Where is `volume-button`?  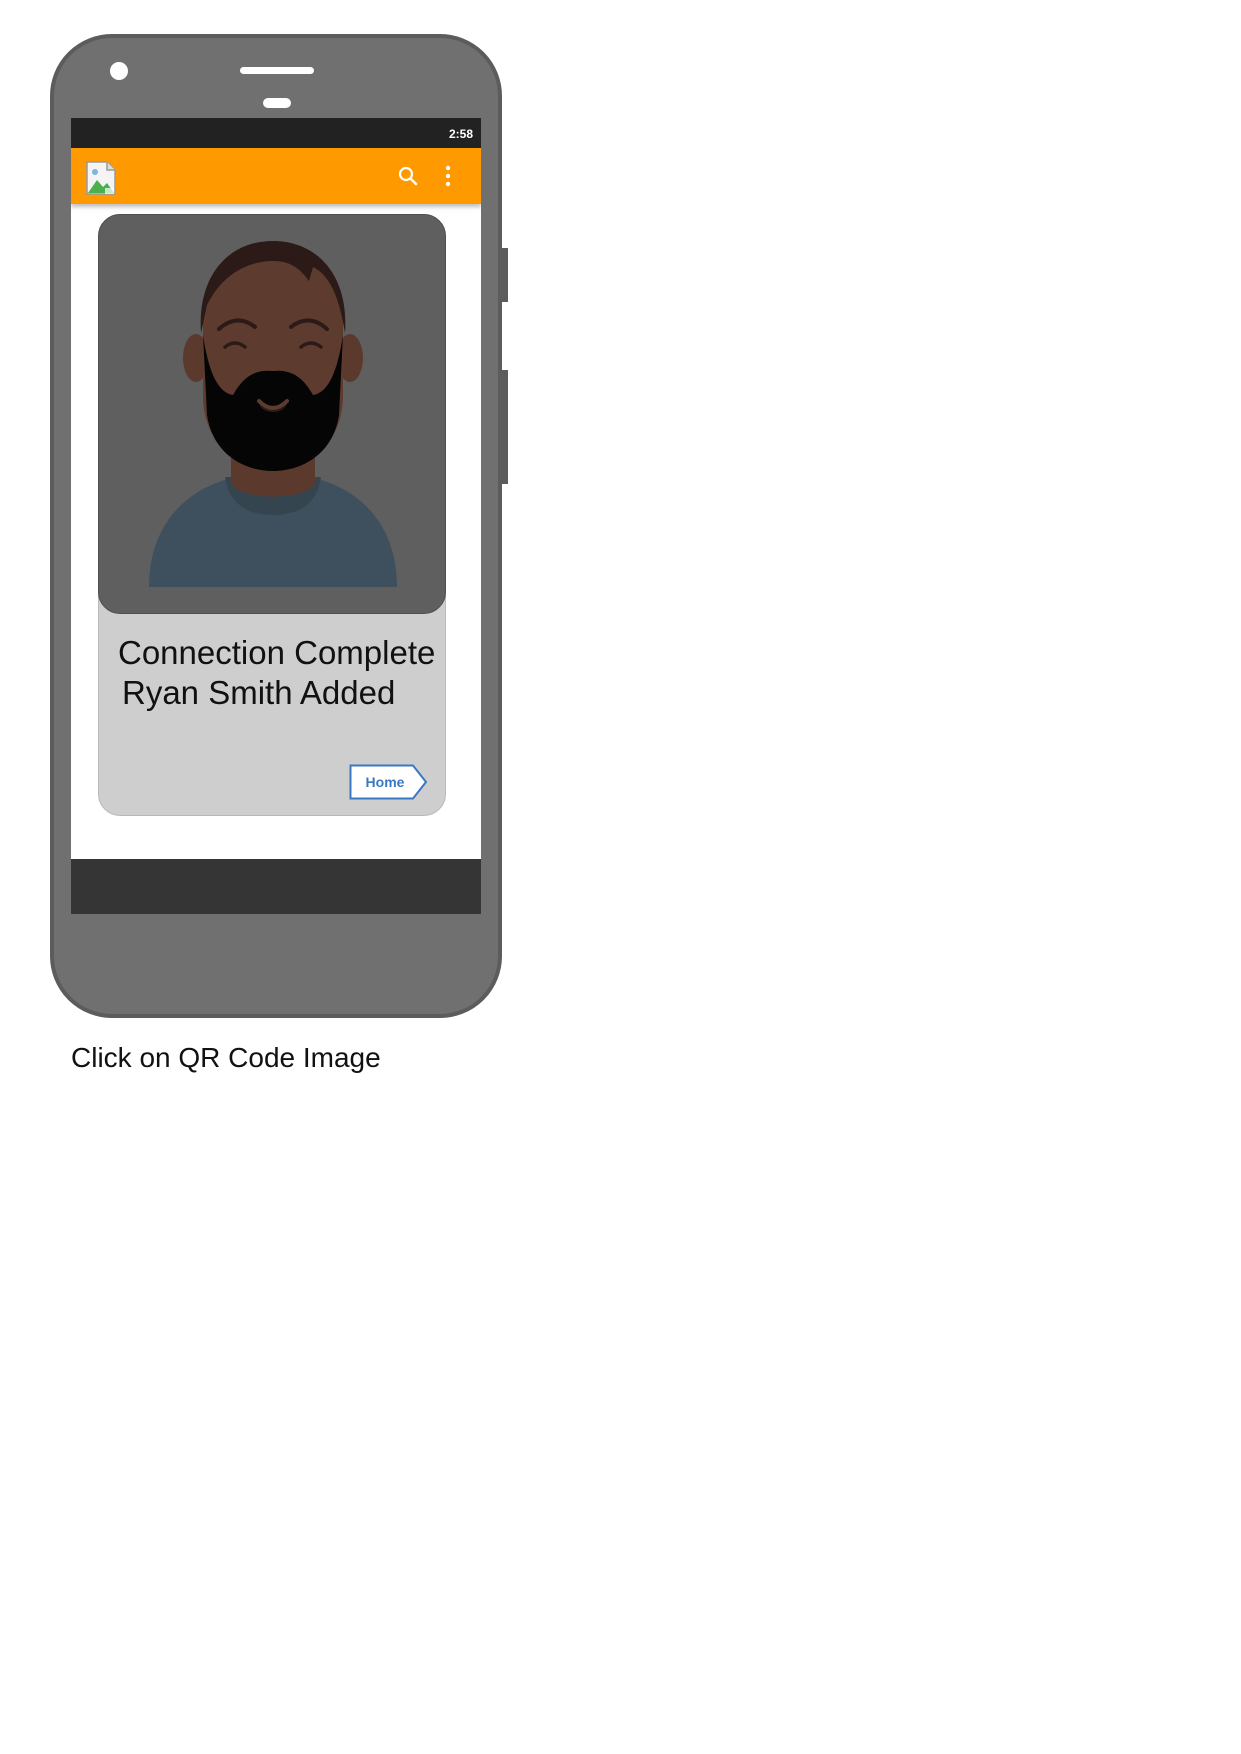
volume-button is located at coordinates (505, 275).